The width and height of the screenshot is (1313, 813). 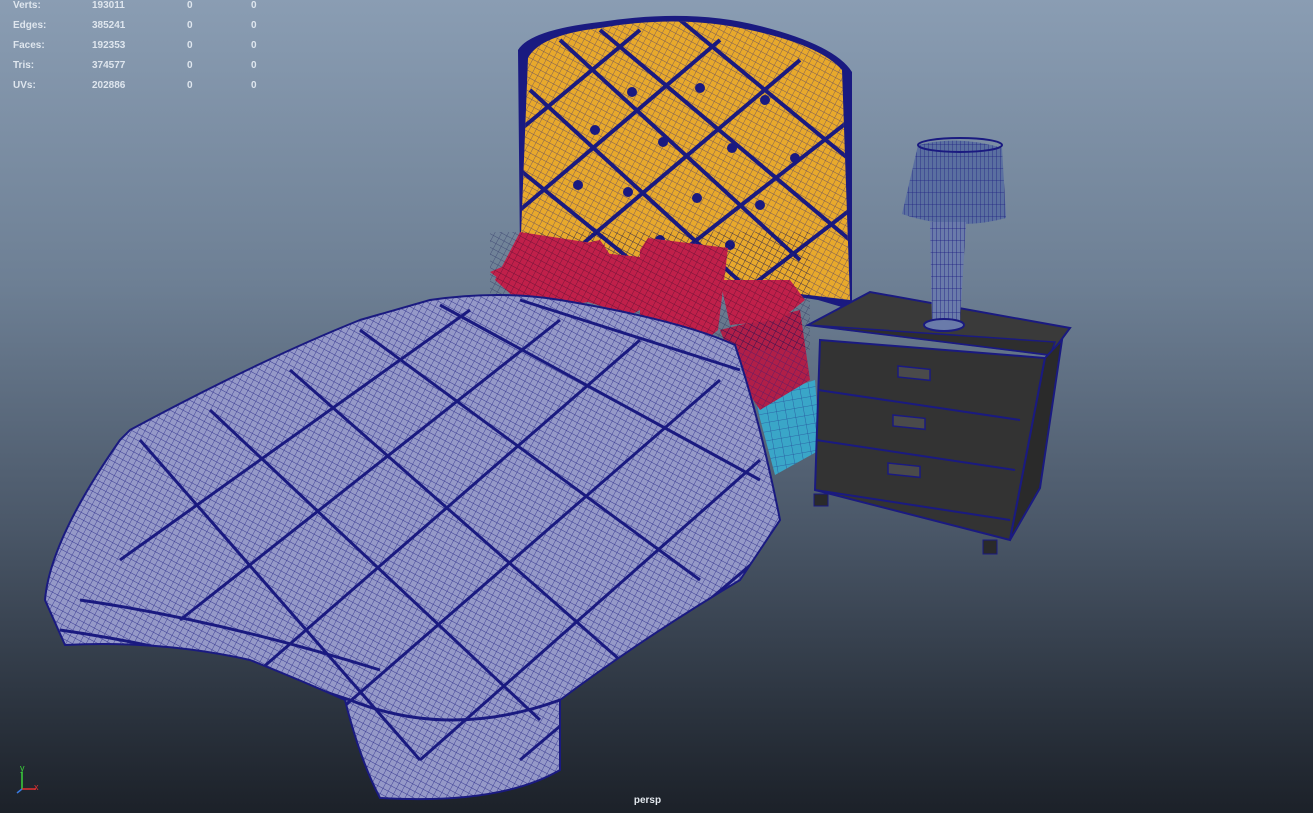 What do you see at coordinates (27, 778) in the screenshot?
I see `view-axis-gizmo: y x` at bounding box center [27, 778].